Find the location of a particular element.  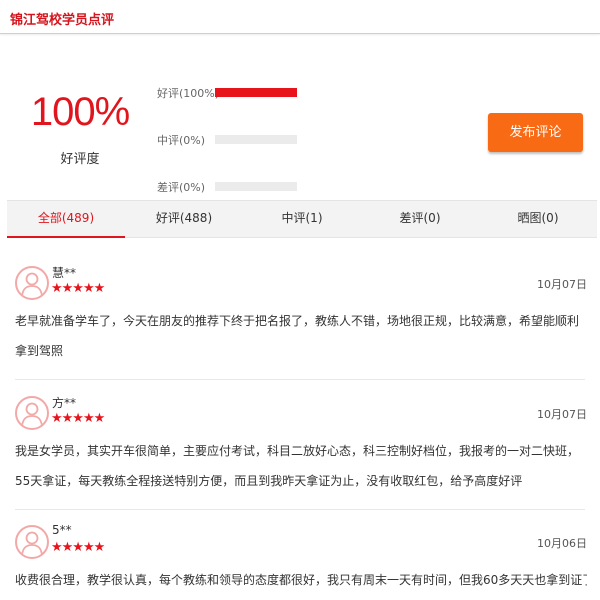

reviewer-name: 方** is located at coordinates (64, 403).